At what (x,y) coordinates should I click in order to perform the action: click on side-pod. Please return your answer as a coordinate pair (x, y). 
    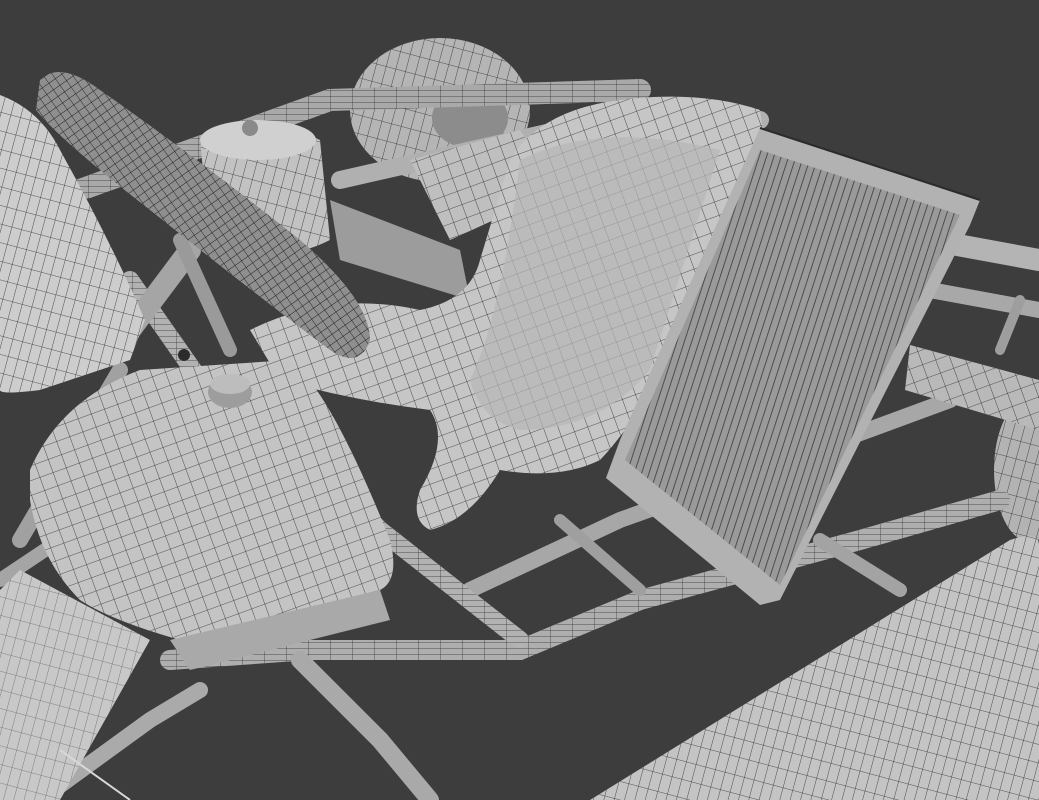
    Looking at the image, I should click on (814, 668).